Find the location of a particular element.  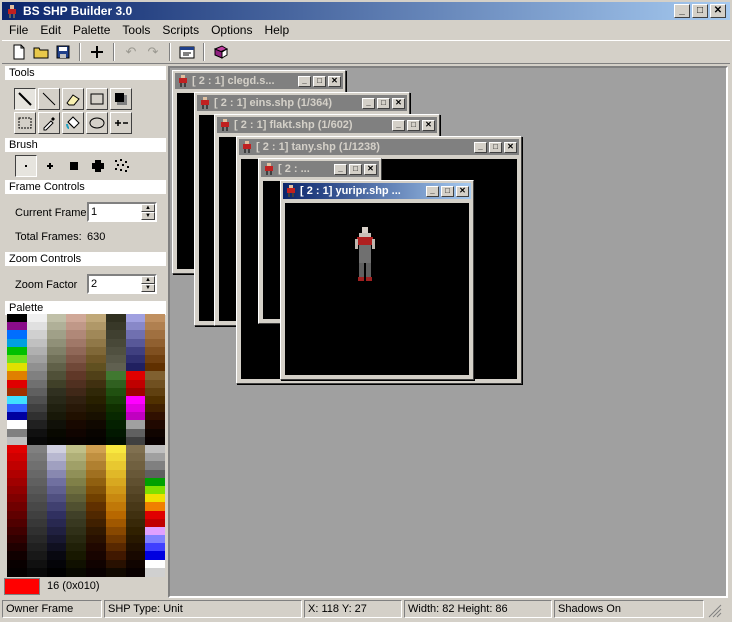

flood-fill-tool-button is located at coordinates (73, 123).